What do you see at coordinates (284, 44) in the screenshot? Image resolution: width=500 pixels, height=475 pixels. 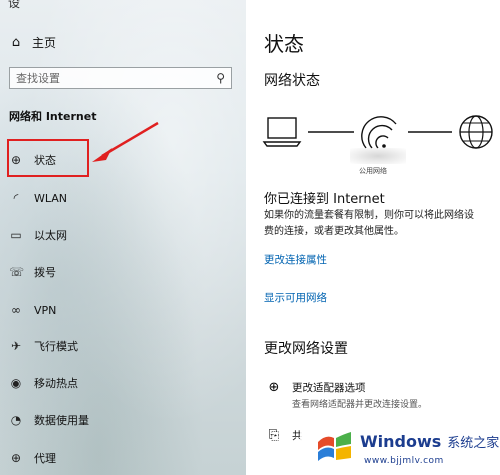 I see `page-title: 状态` at bounding box center [284, 44].